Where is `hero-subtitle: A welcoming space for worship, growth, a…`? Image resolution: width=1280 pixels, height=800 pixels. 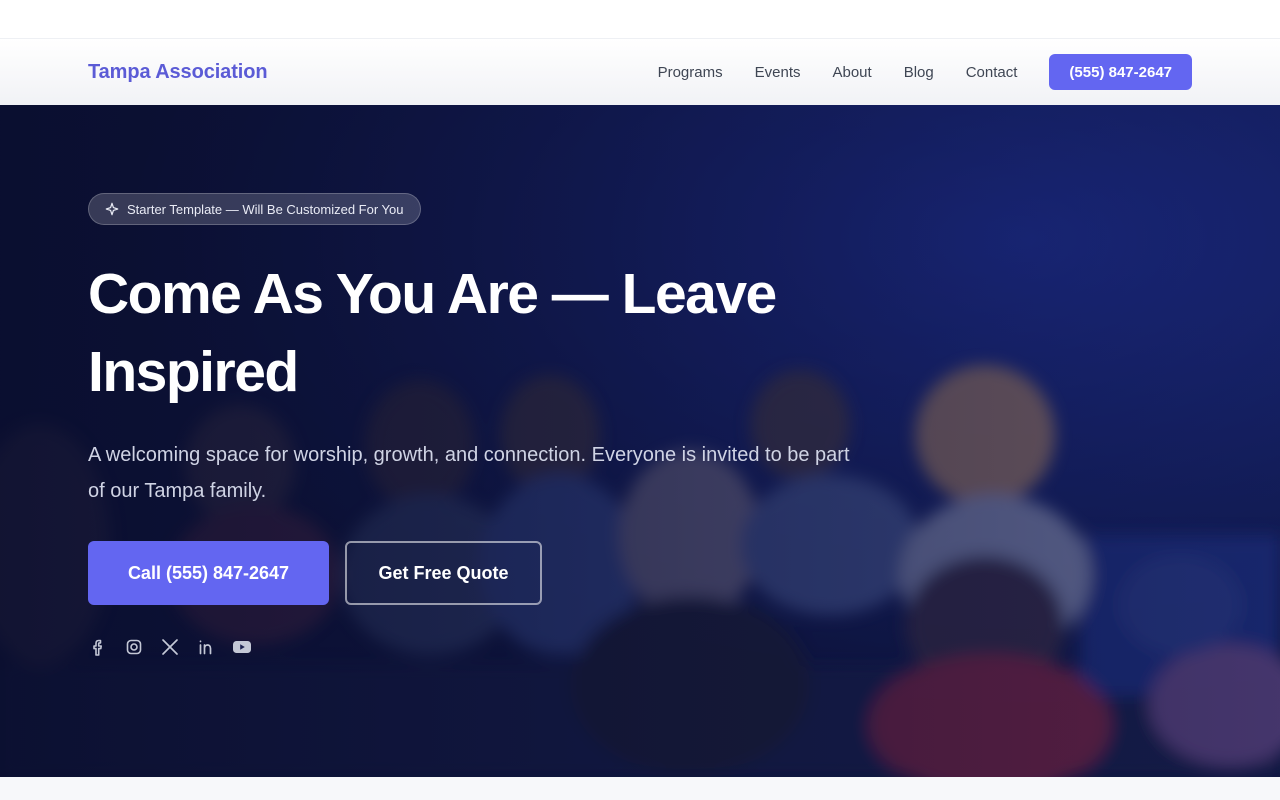 hero-subtitle: A welcoming space for worship, growth, a… is located at coordinates (469, 473).